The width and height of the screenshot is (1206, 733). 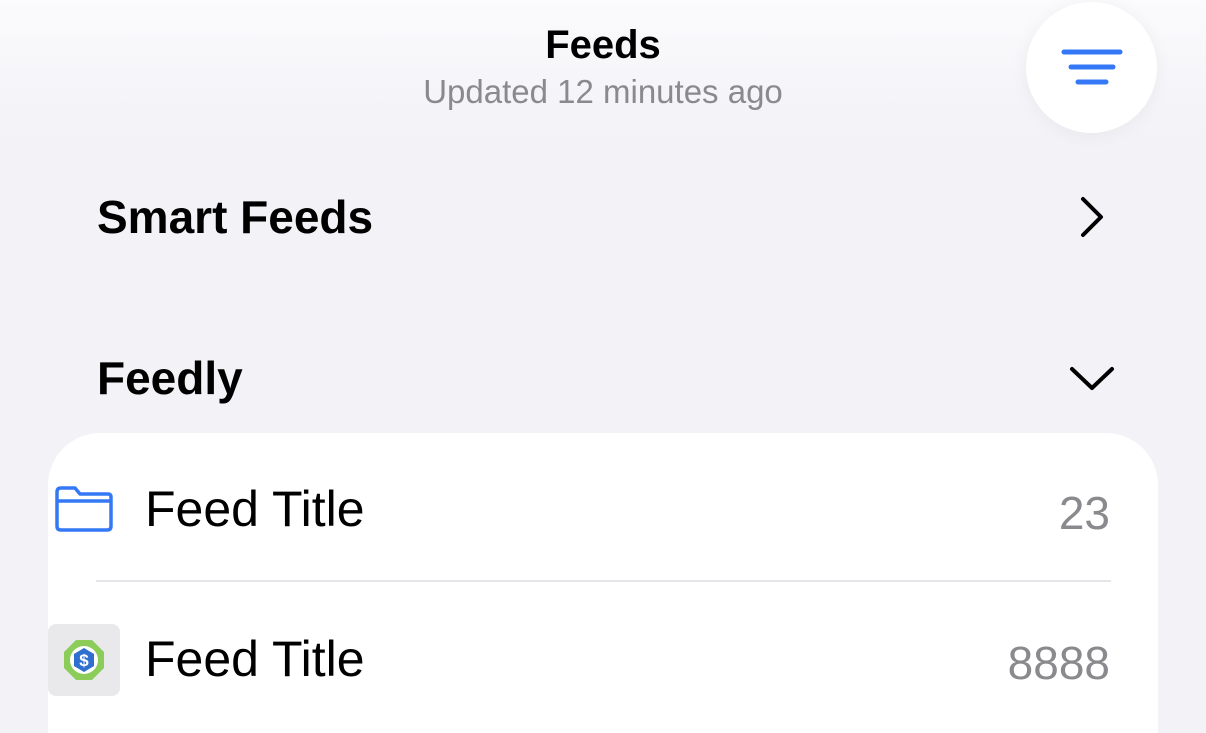 I want to click on divider, so click(x=603, y=581).